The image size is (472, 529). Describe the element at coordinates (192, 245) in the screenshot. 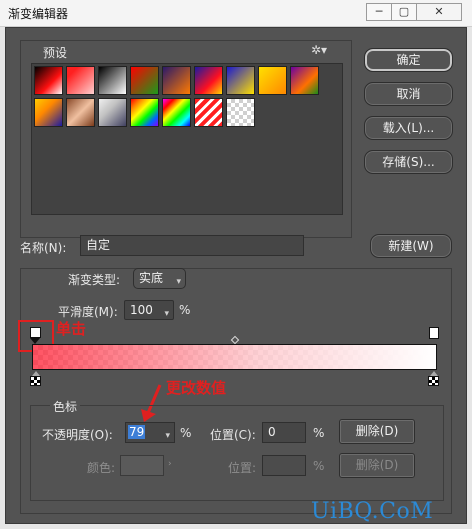

I see `name-input: 自定` at that location.